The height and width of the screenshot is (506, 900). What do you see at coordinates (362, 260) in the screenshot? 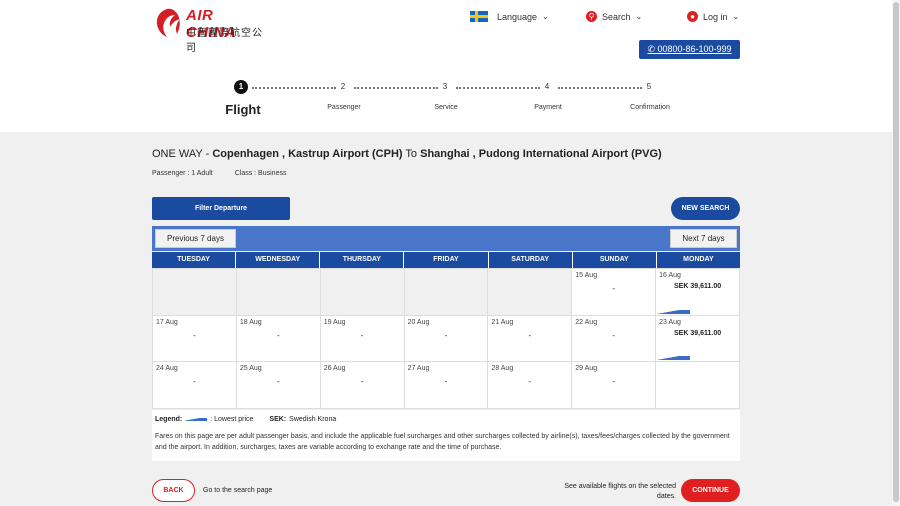
I see `weekday-label: THURSDAY` at bounding box center [362, 260].